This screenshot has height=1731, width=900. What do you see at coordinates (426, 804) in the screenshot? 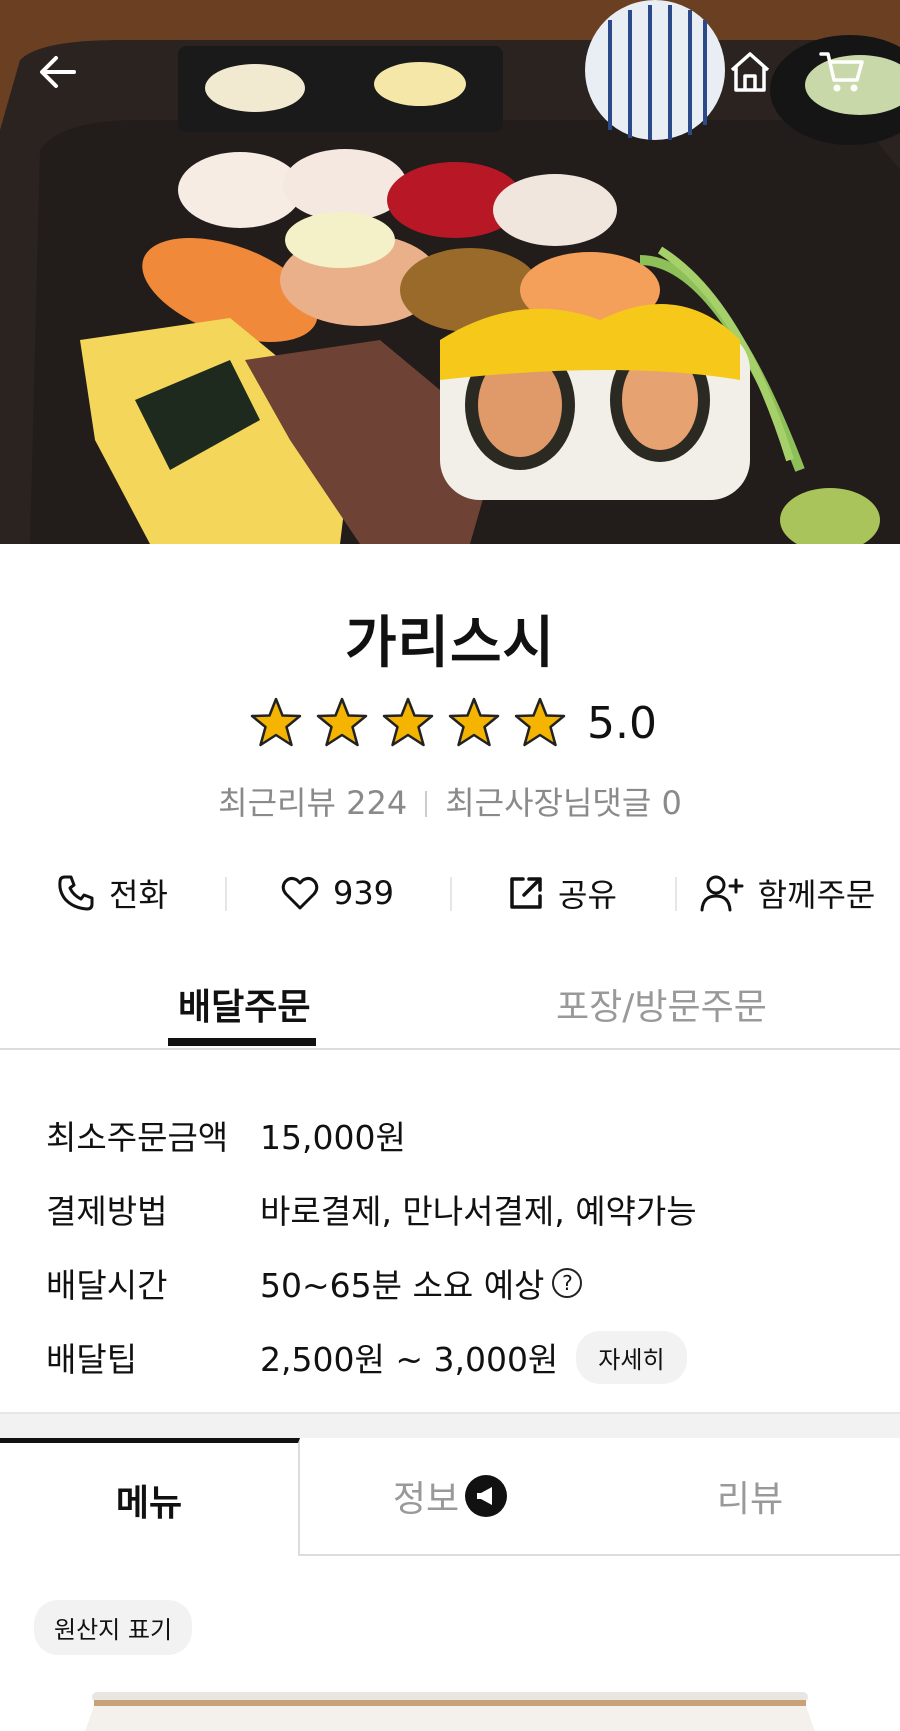
I see `divider` at bounding box center [426, 804].